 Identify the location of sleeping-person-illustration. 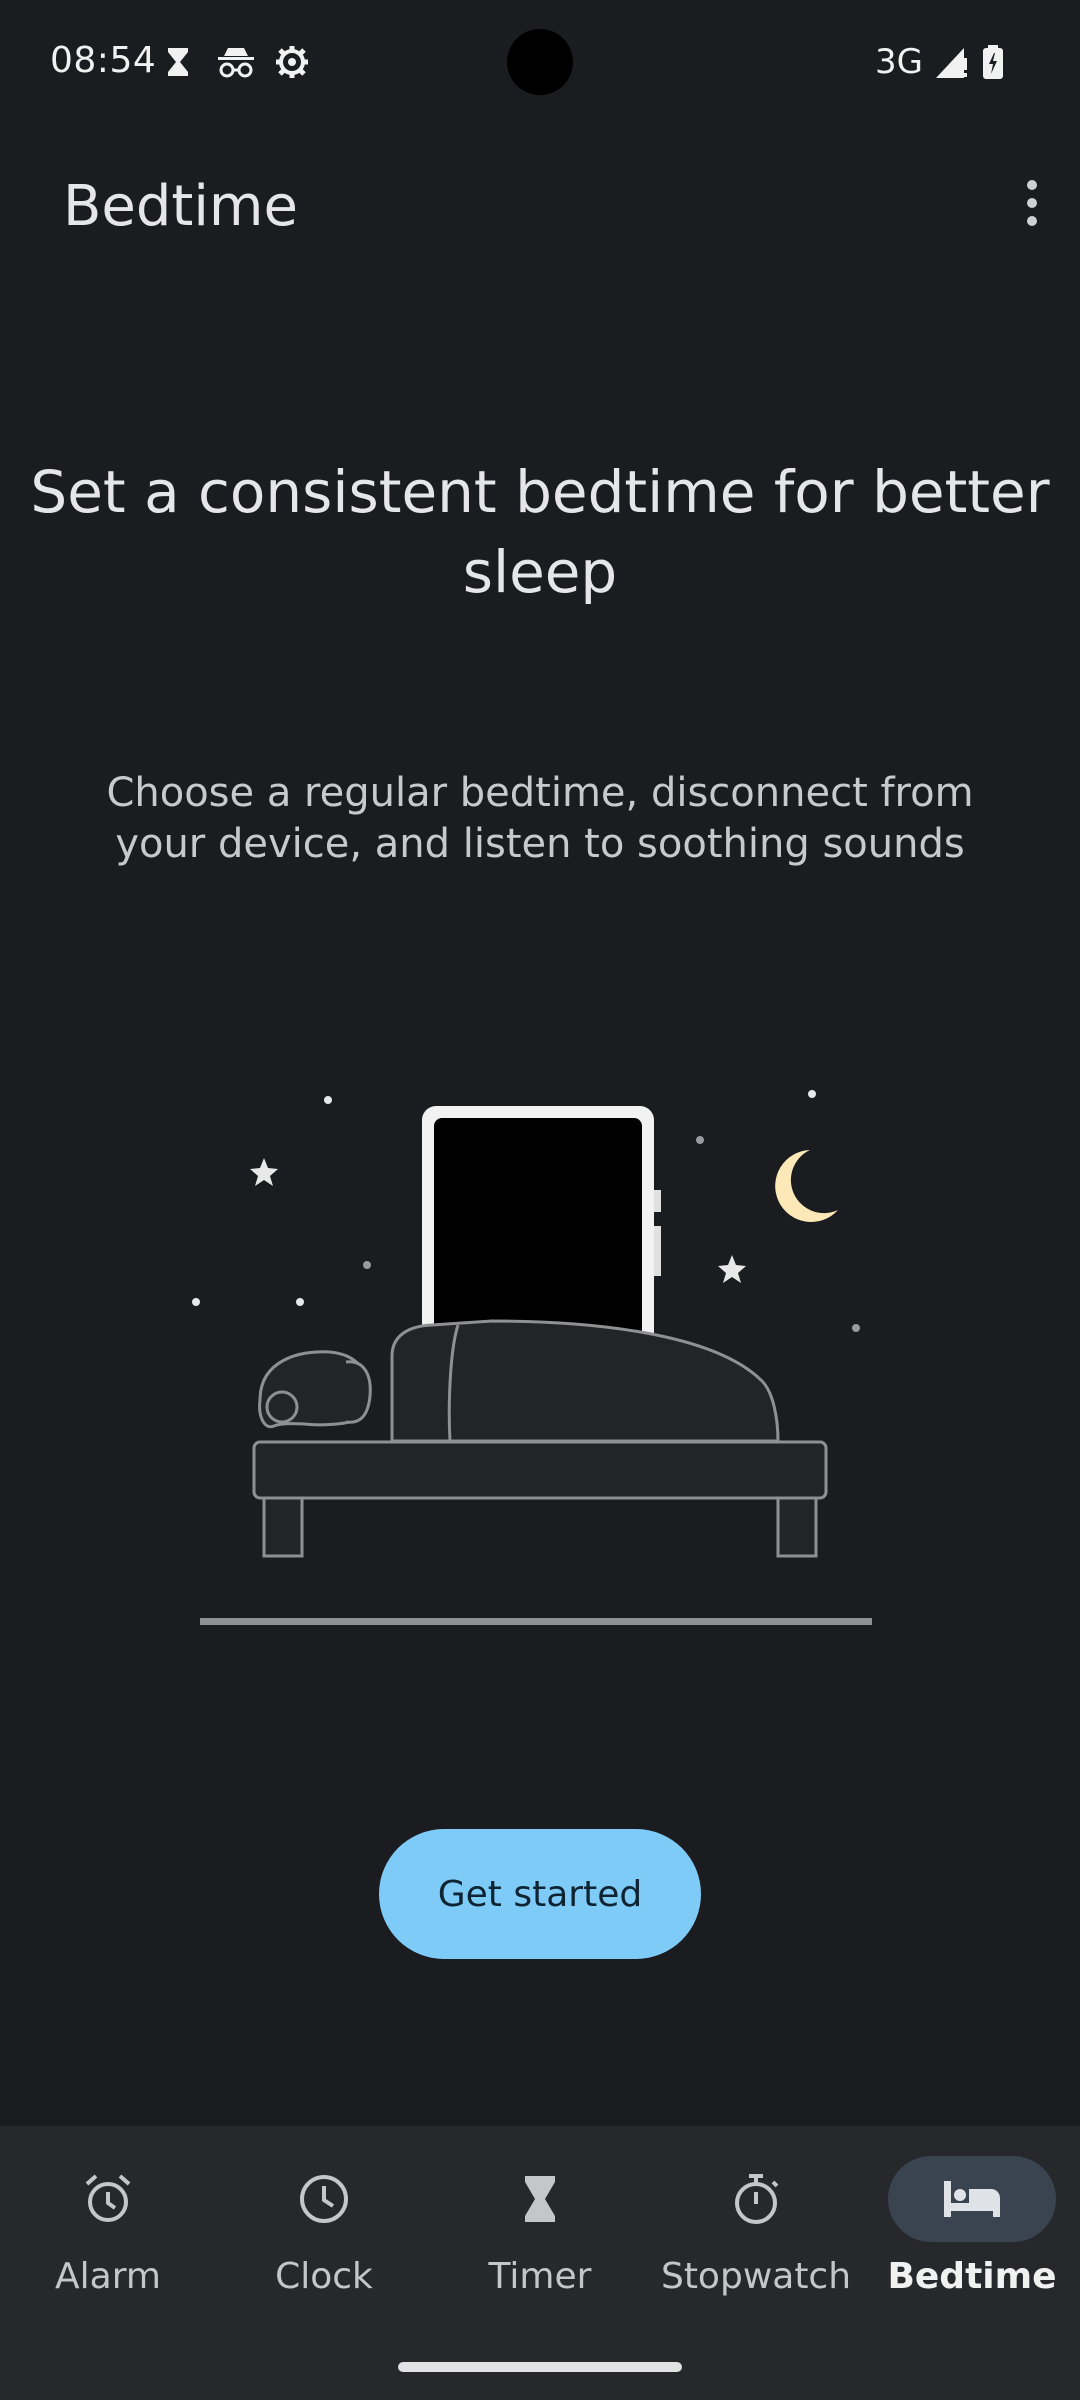
(532, 1357).